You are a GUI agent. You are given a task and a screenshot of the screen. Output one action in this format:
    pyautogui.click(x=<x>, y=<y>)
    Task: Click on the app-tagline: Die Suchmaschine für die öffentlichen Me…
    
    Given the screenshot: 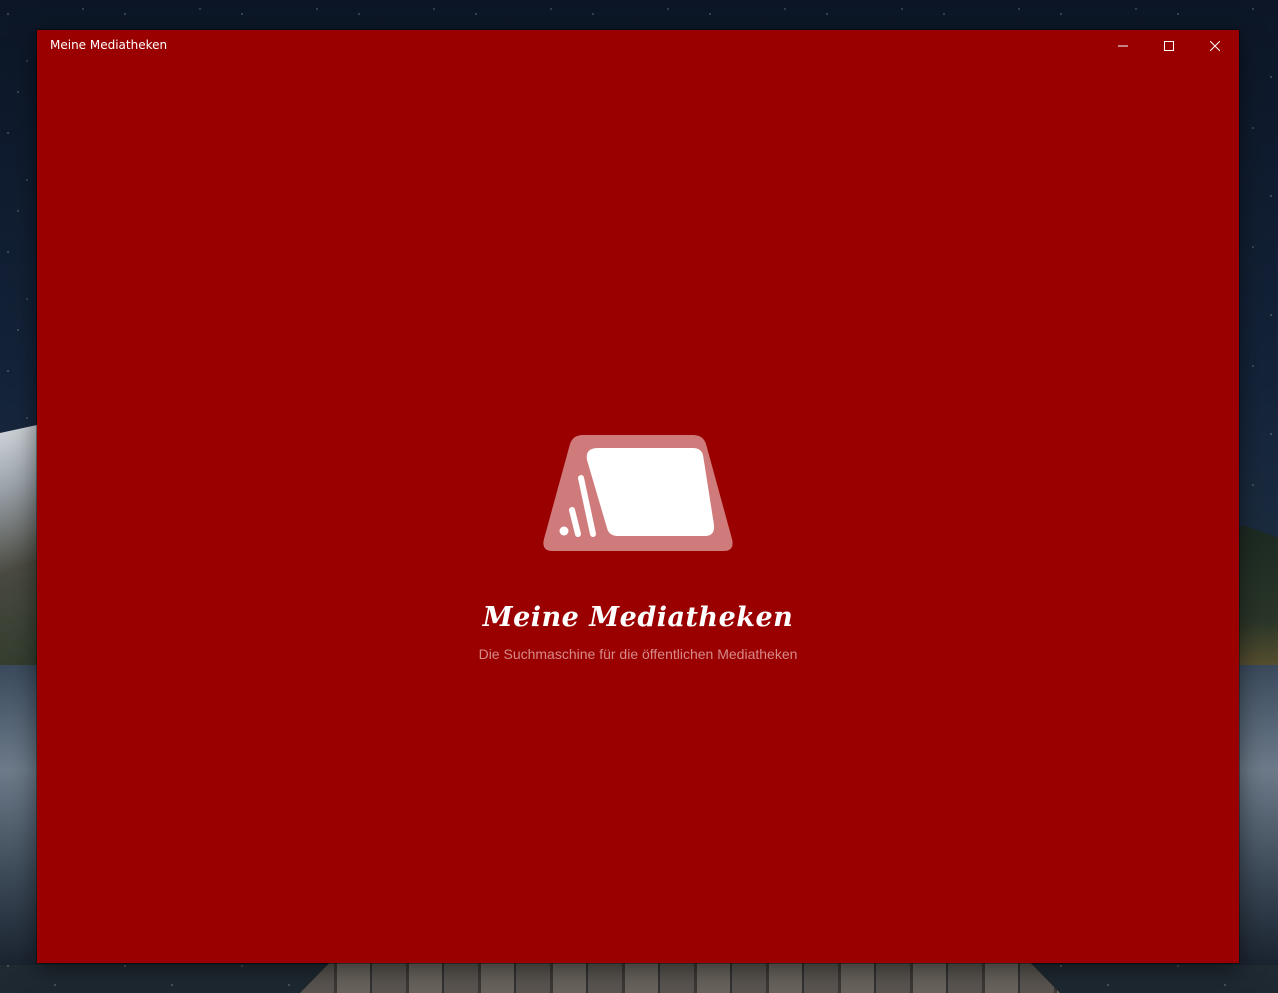 What is the action you would take?
    pyautogui.click(x=638, y=654)
    